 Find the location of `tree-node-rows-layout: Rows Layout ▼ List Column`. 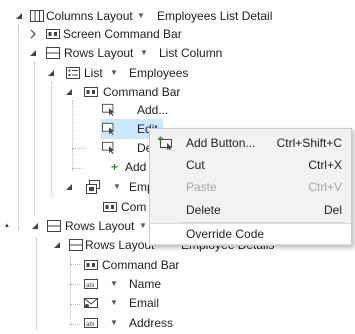

tree-node-rows-layout: Rows Layout ▼ List Column is located at coordinates (177, 53).